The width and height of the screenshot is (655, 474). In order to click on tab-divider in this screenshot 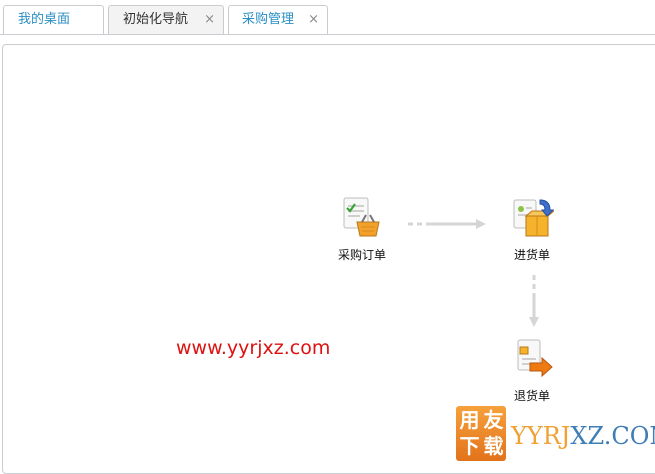, I will do `click(327, 34)`.